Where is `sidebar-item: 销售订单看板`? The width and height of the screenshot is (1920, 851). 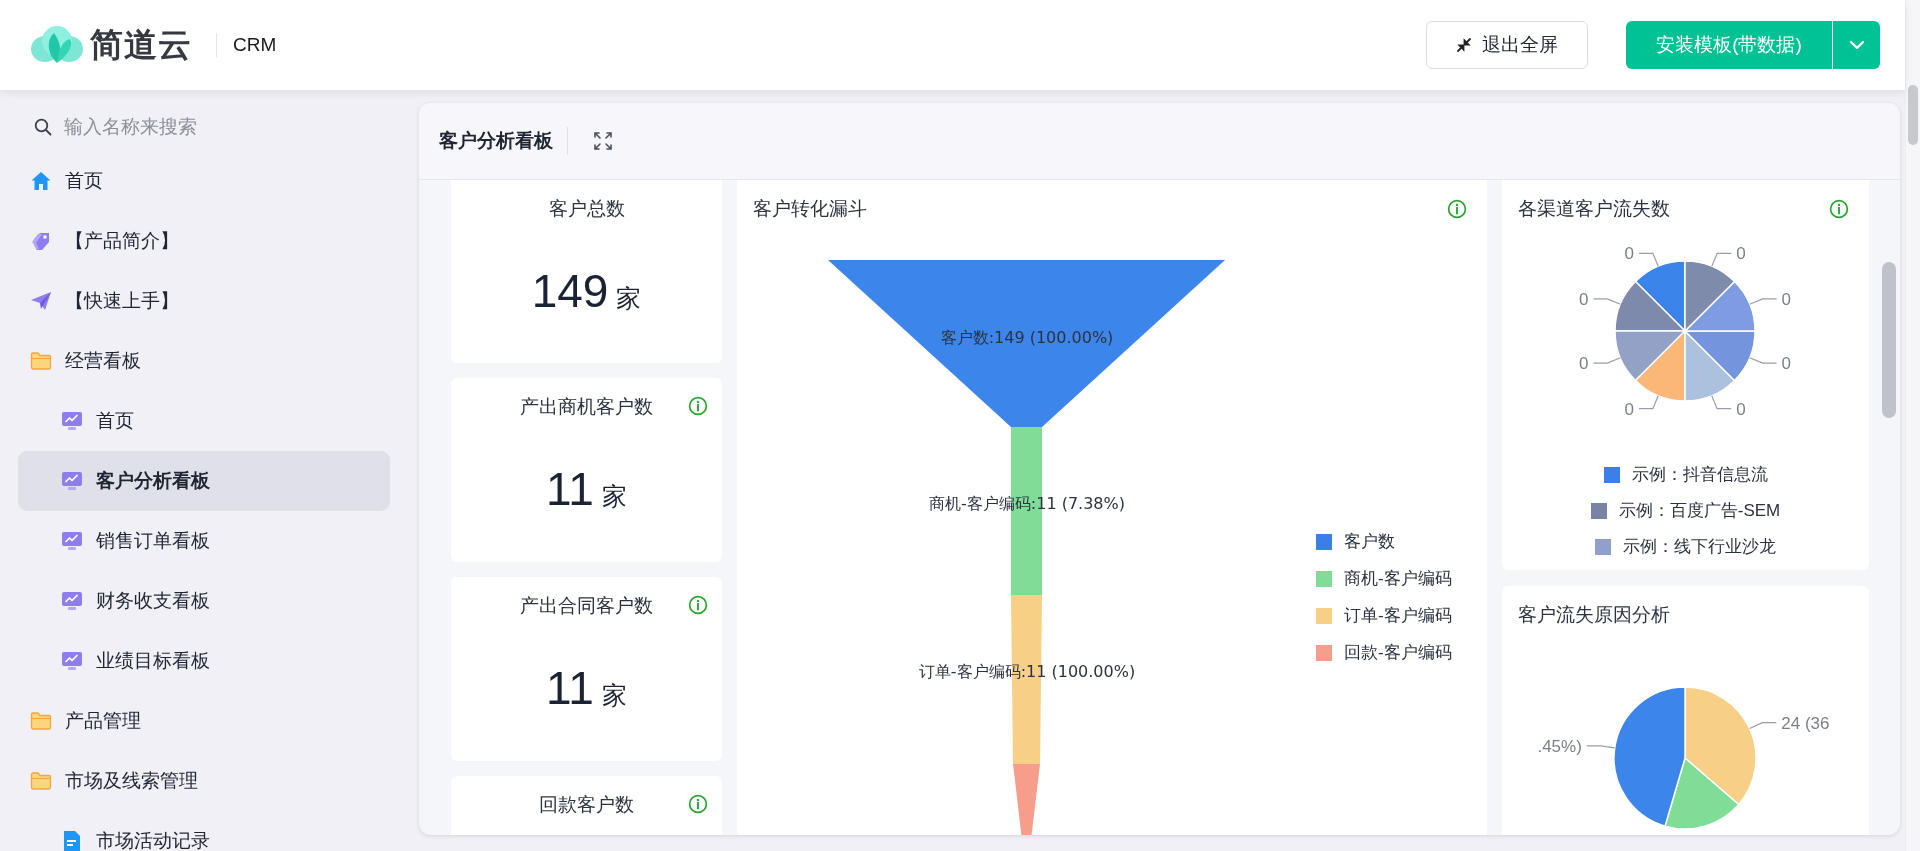 sidebar-item: 销售订单看板 is located at coordinates (204, 541).